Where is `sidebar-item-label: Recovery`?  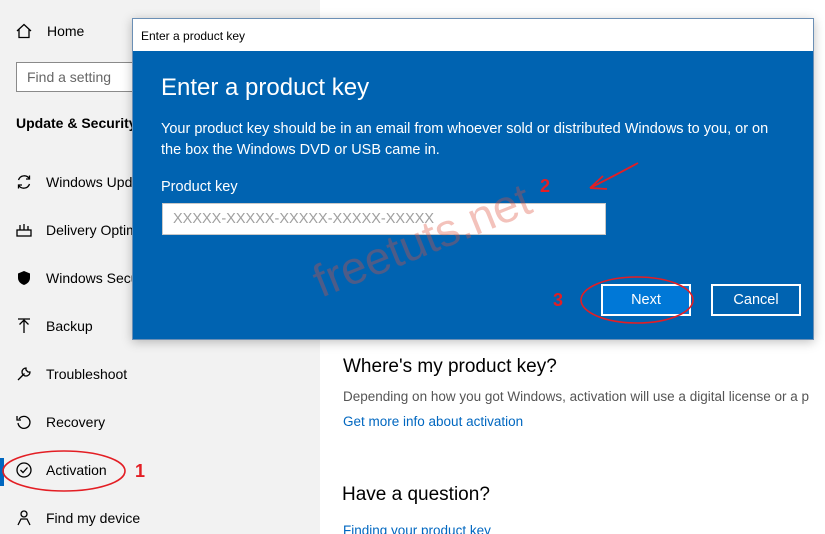
sidebar-item-label: Recovery is located at coordinates (76, 422).